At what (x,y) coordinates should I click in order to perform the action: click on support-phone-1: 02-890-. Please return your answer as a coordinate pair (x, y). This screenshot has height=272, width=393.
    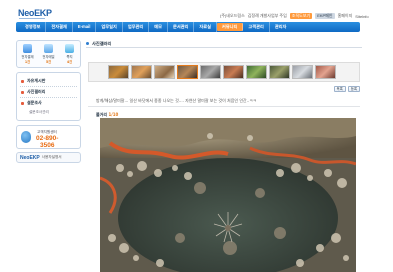
    Looking at the image, I should click on (47, 138).